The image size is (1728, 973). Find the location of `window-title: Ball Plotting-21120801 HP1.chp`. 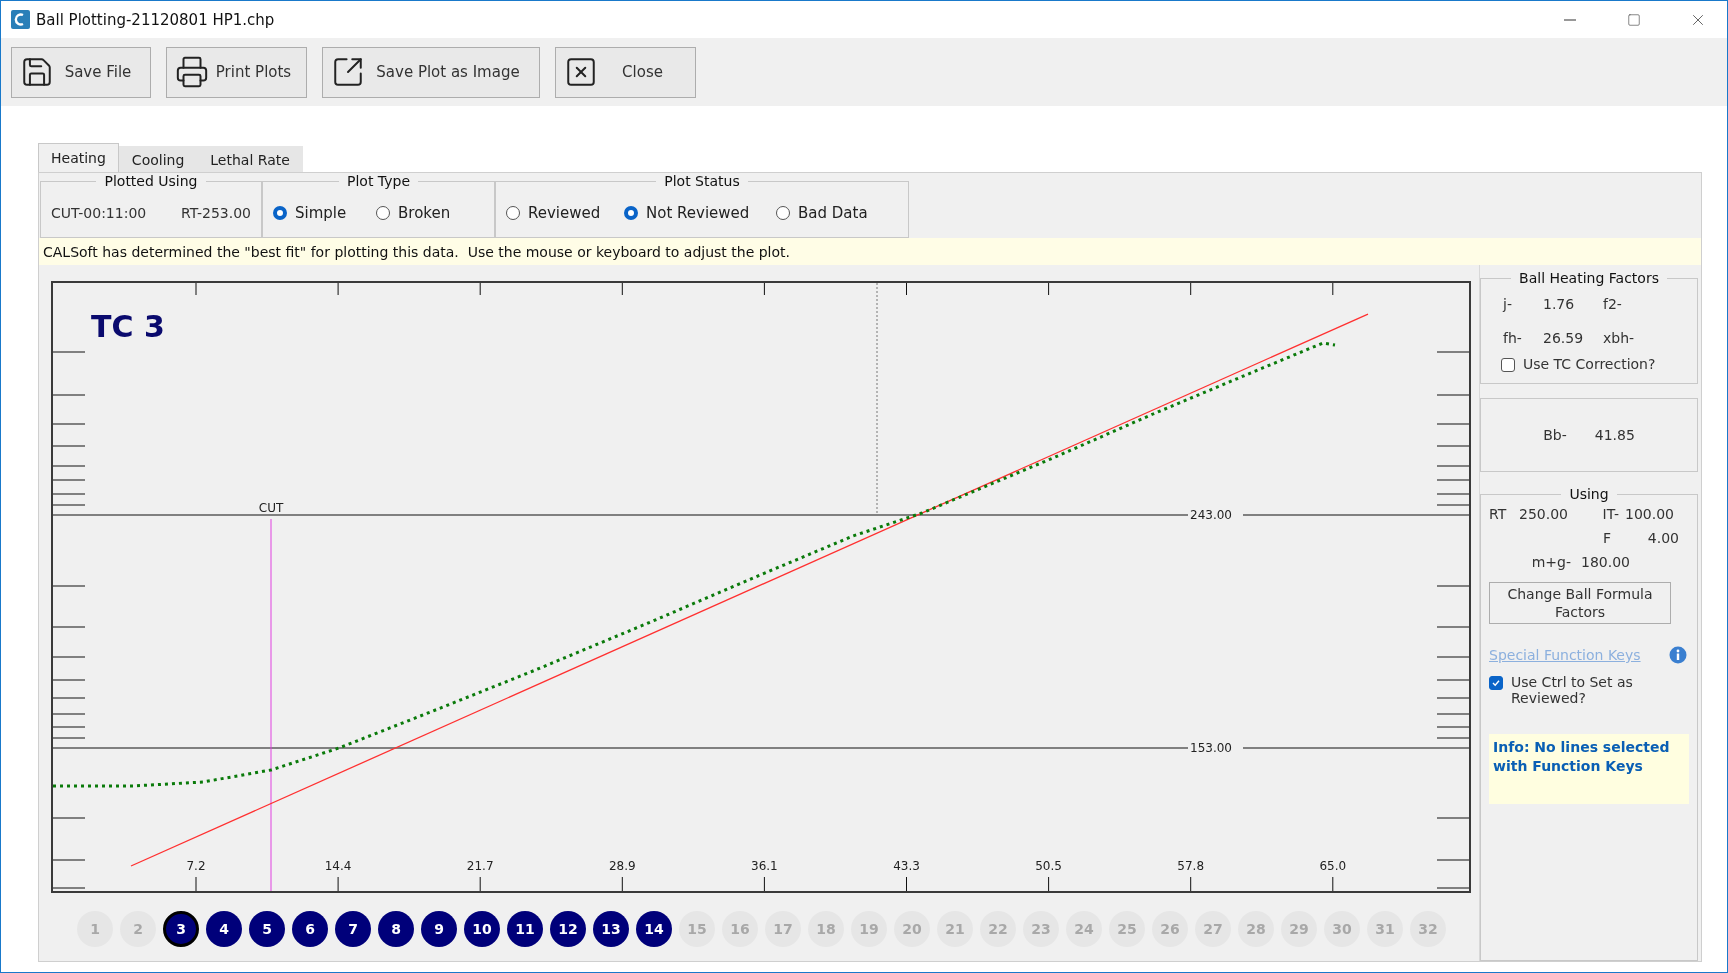

window-title: Ball Plotting-21120801 HP1.chp is located at coordinates (156, 19).